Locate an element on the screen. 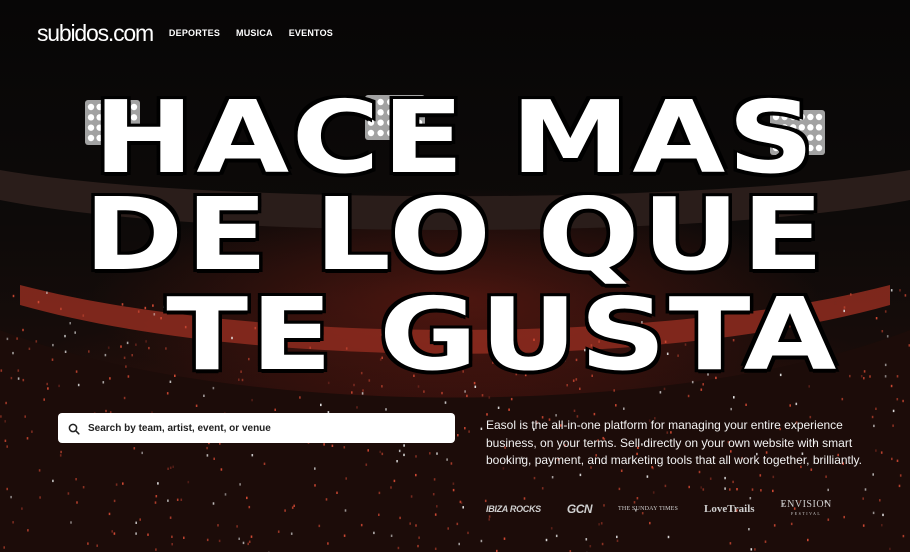 The height and width of the screenshot is (552, 910). partner-logo-ibiza-rocks: IBIZA ROCKS is located at coordinates (513, 509).